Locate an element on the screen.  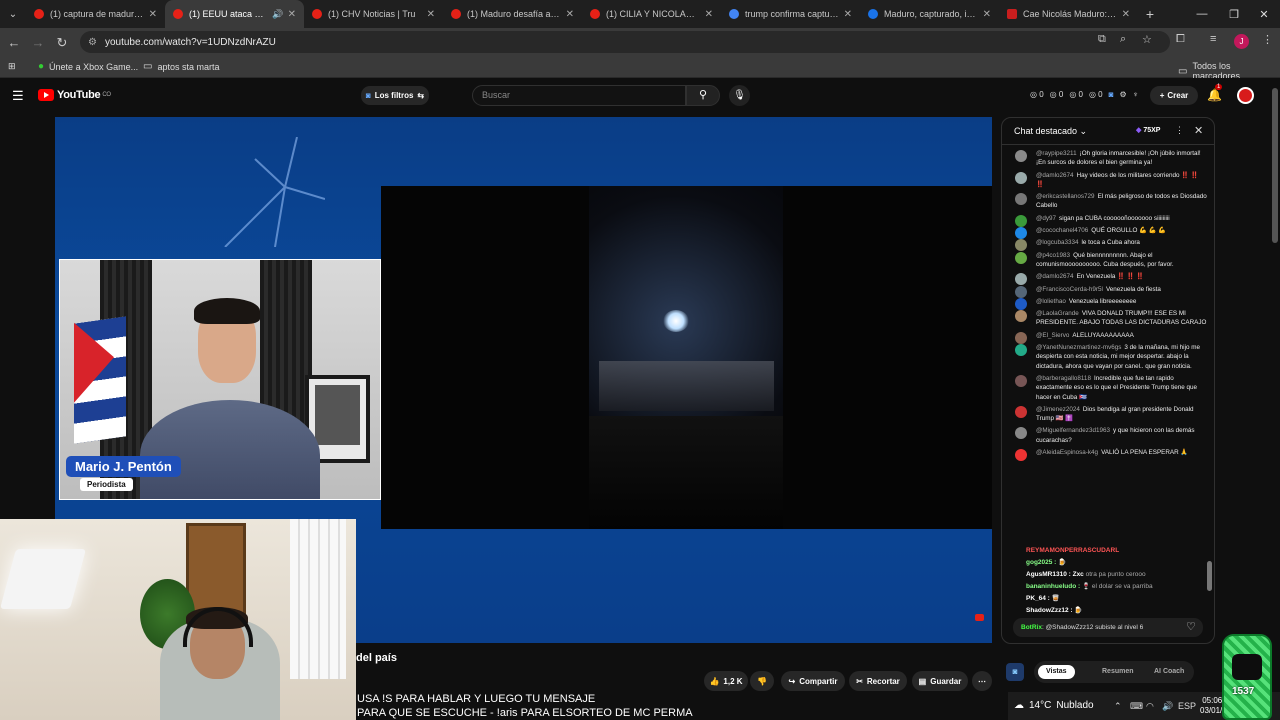
chat-scrollbar is located at coordinates (1209, 377).